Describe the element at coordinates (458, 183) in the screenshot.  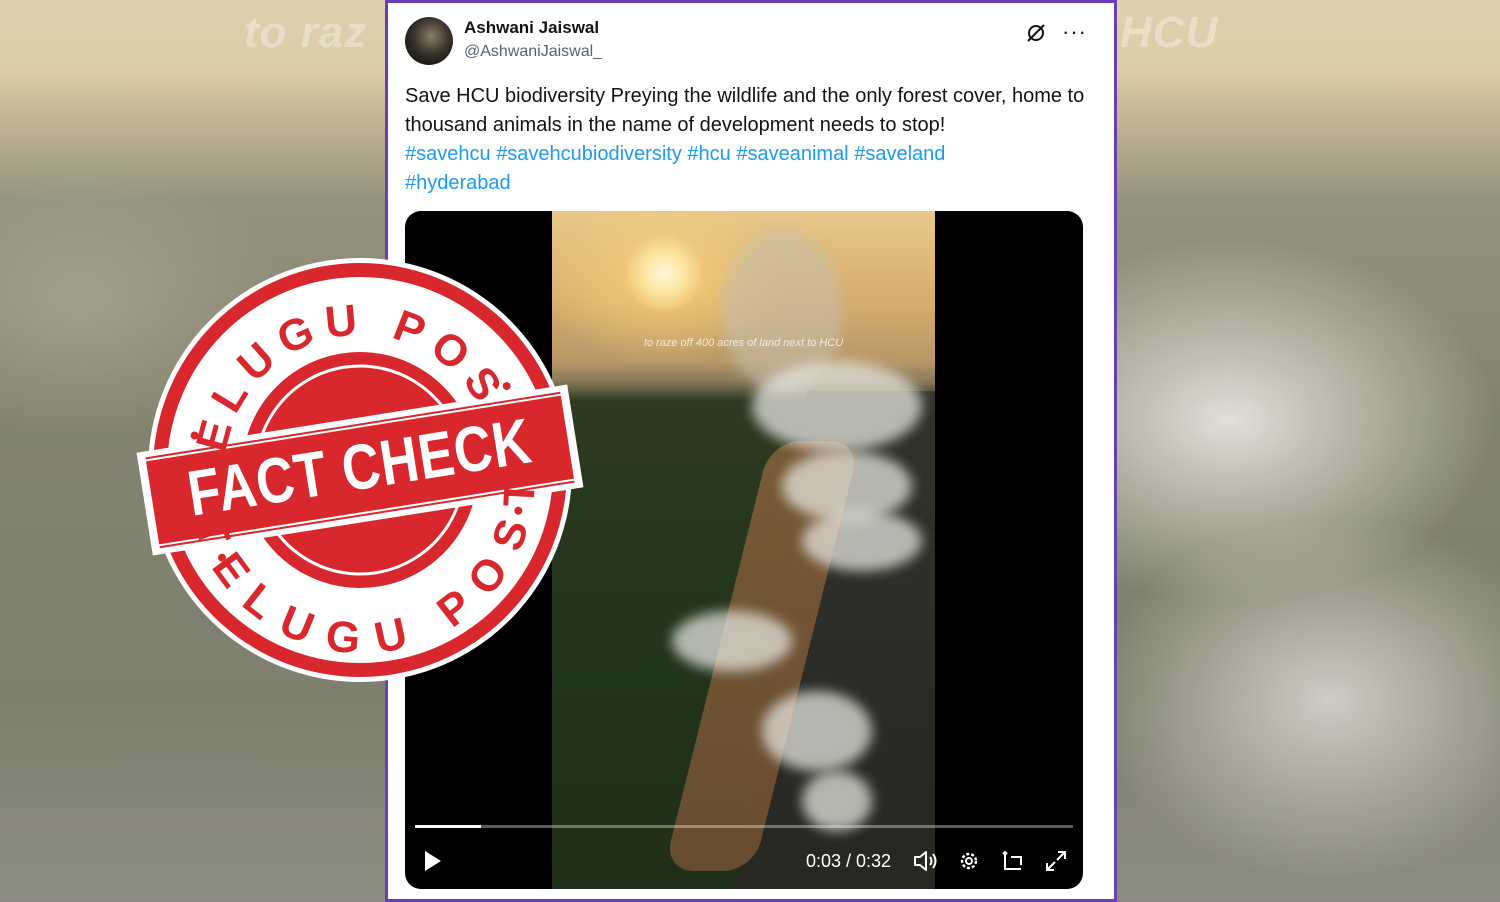
I see `hashtag-link: #hyderabad` at that location.